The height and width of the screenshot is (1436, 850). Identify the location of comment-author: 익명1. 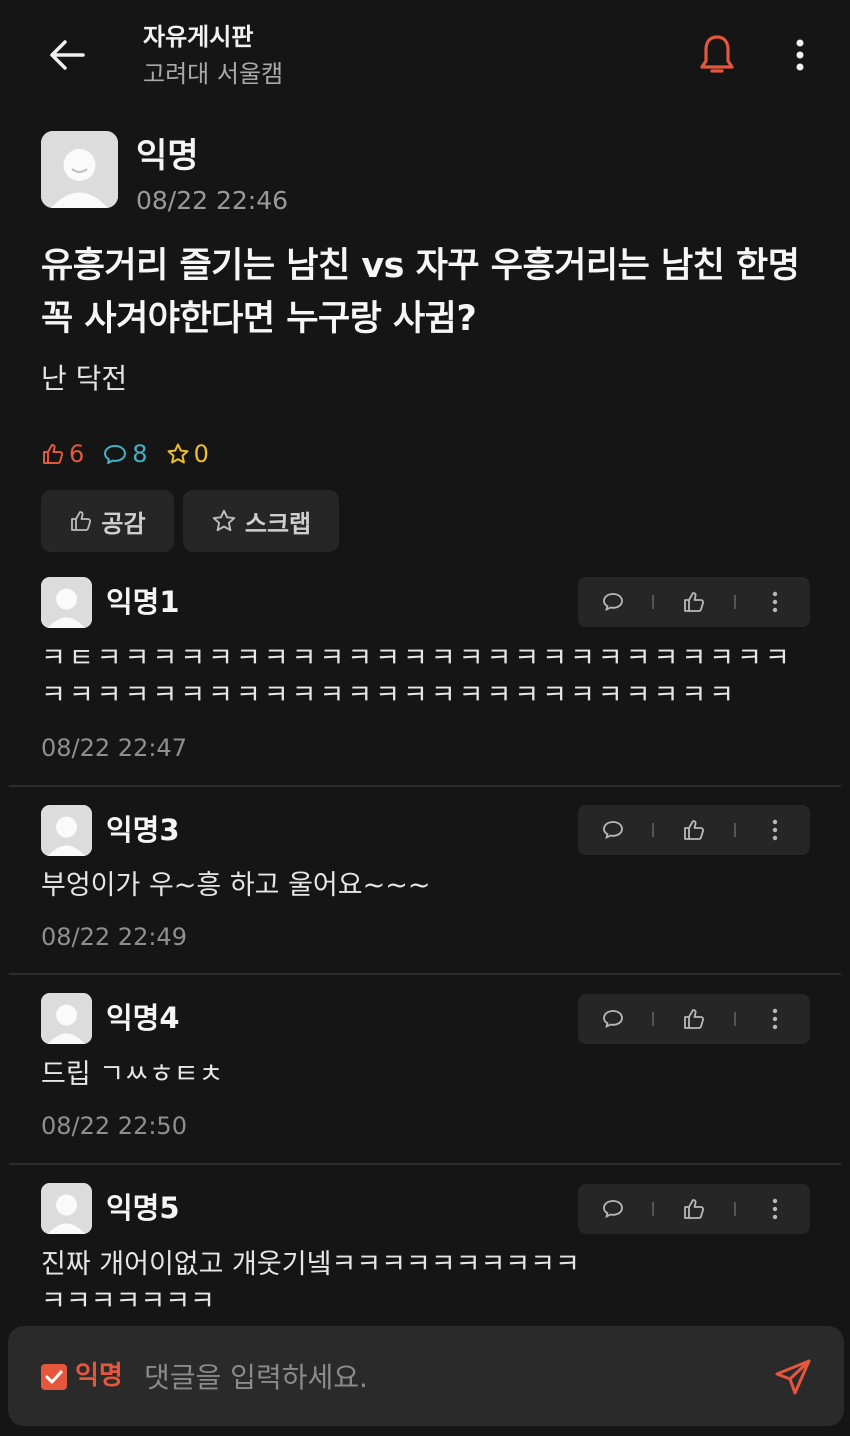
(143, 602).